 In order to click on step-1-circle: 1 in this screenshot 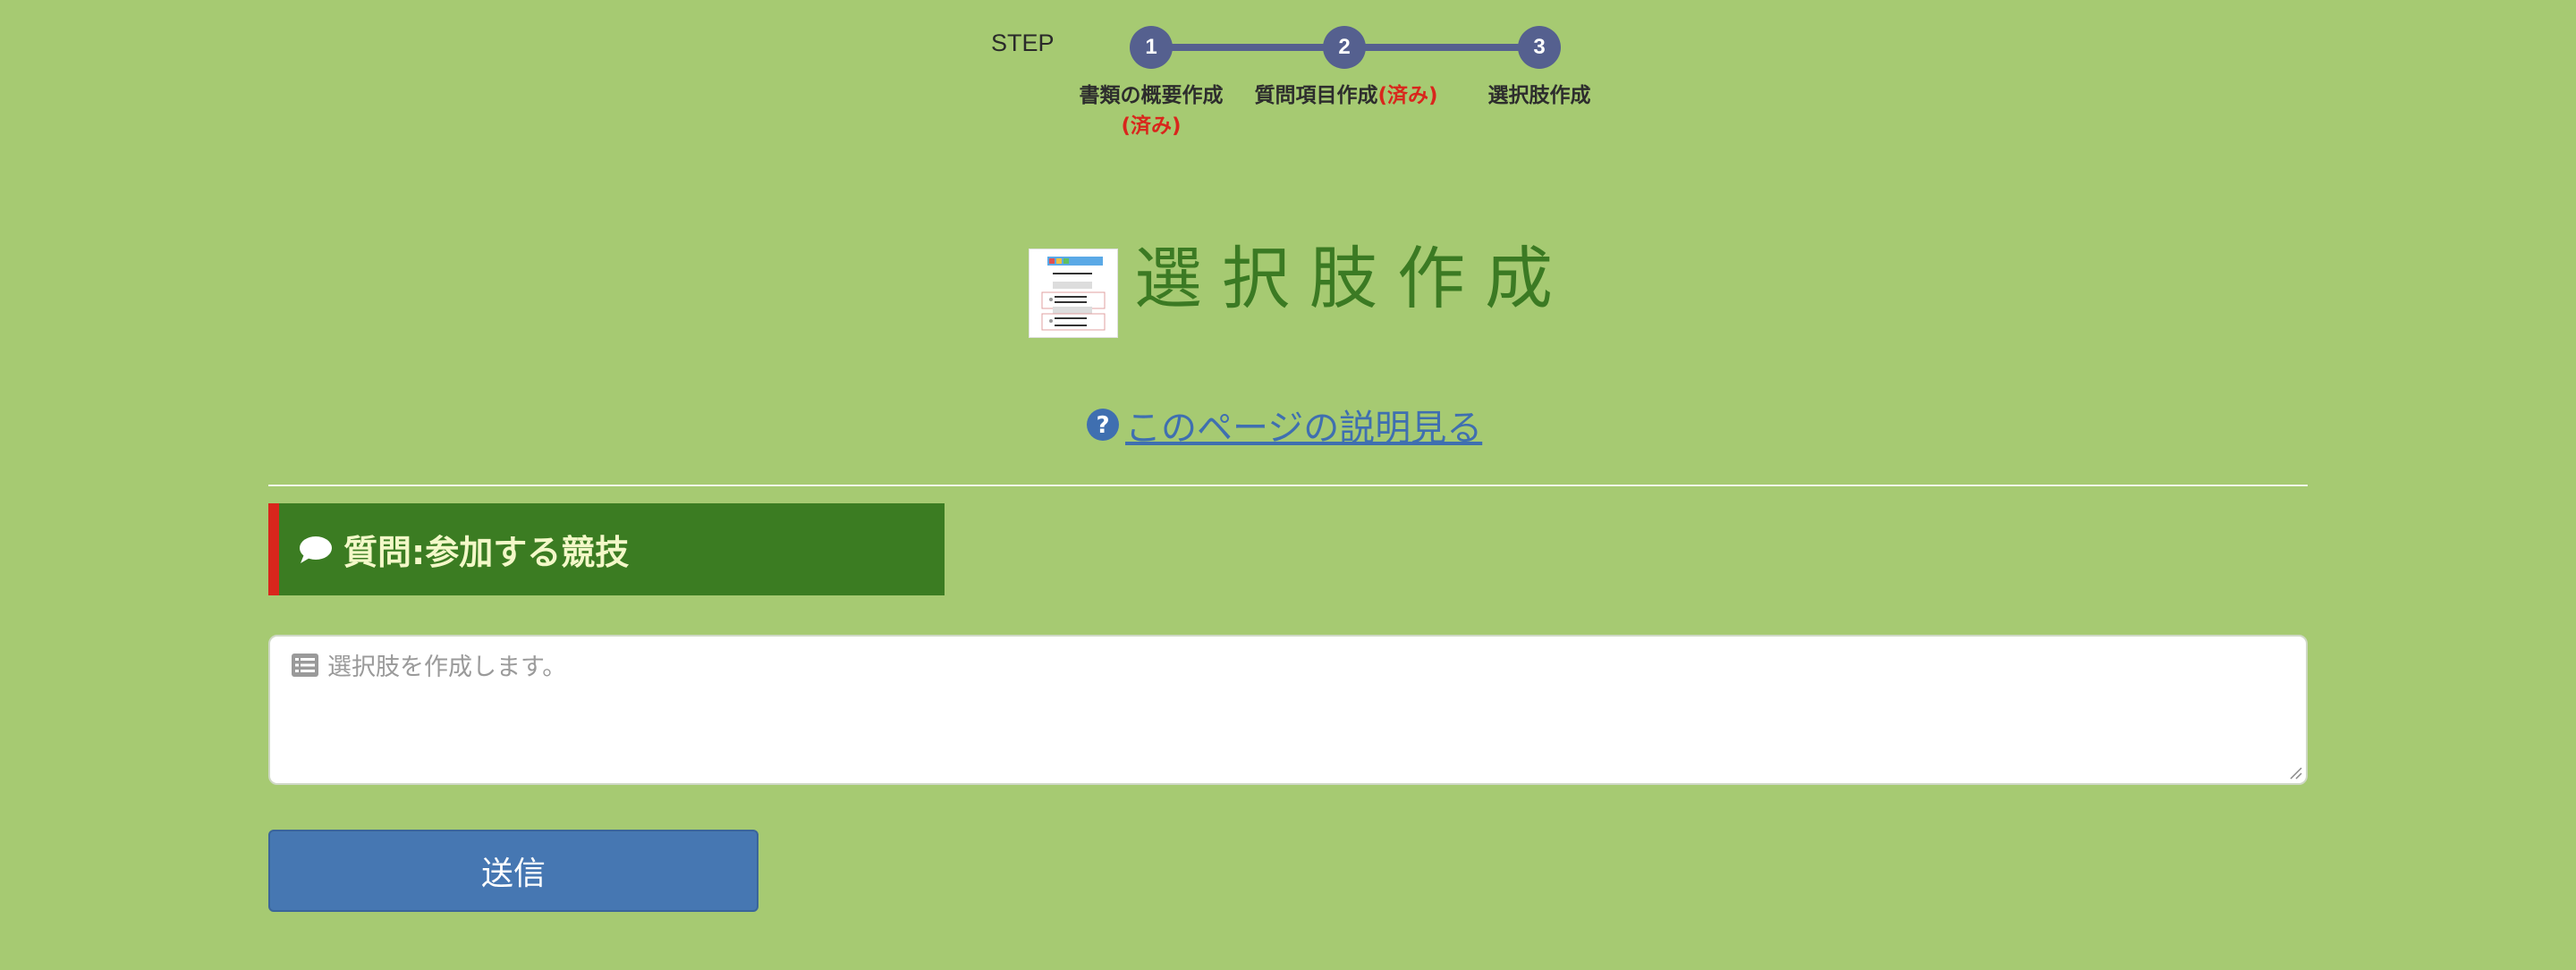, I will do `click(1151, 47)`.